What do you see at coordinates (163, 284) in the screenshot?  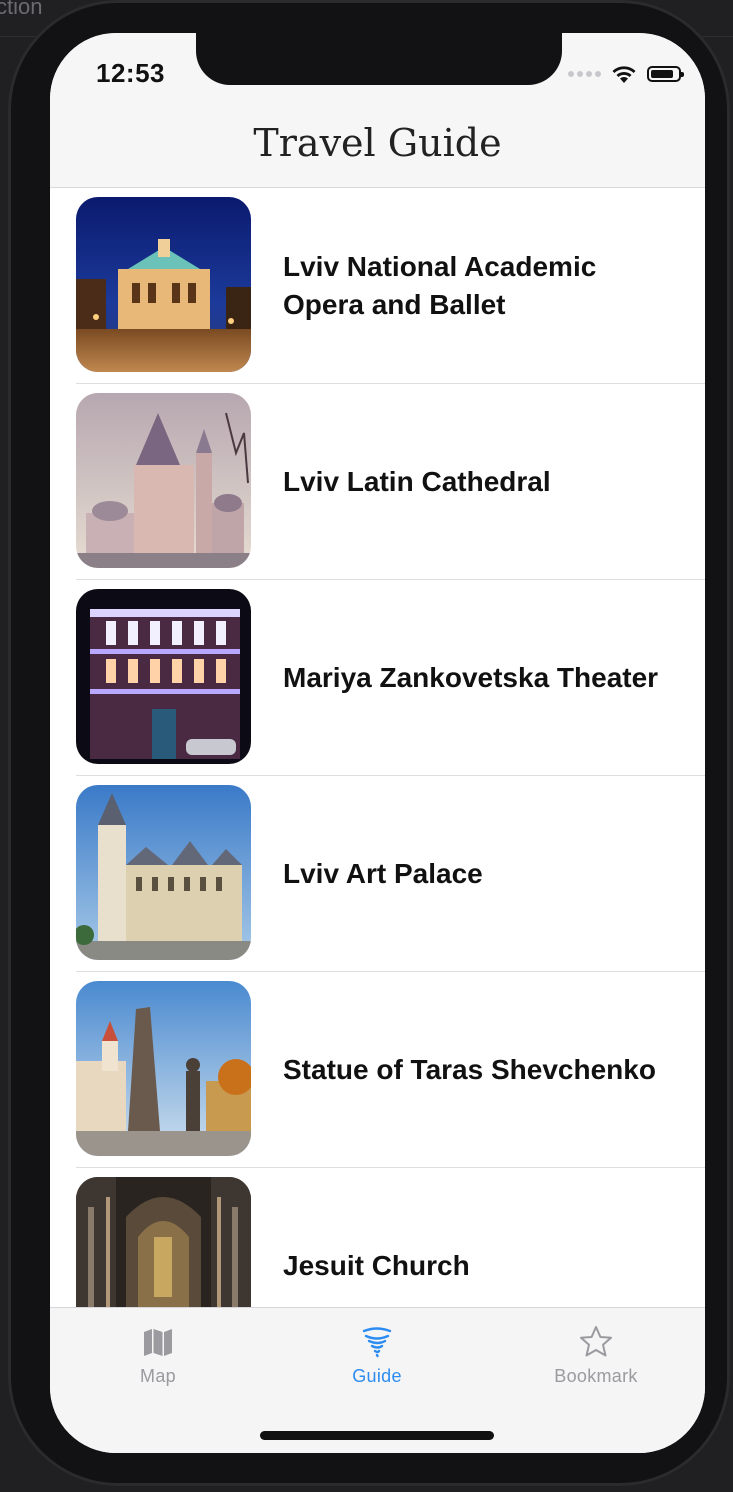 I see `opera-house-night-photo` at bounding box center [163, 284].